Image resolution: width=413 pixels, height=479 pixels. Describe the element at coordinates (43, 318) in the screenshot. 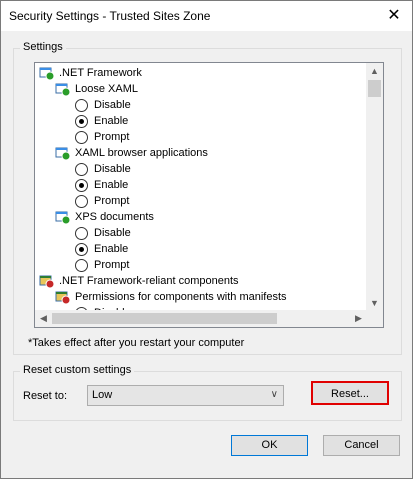

I see `scroll-left-icon: ◀` at that location.